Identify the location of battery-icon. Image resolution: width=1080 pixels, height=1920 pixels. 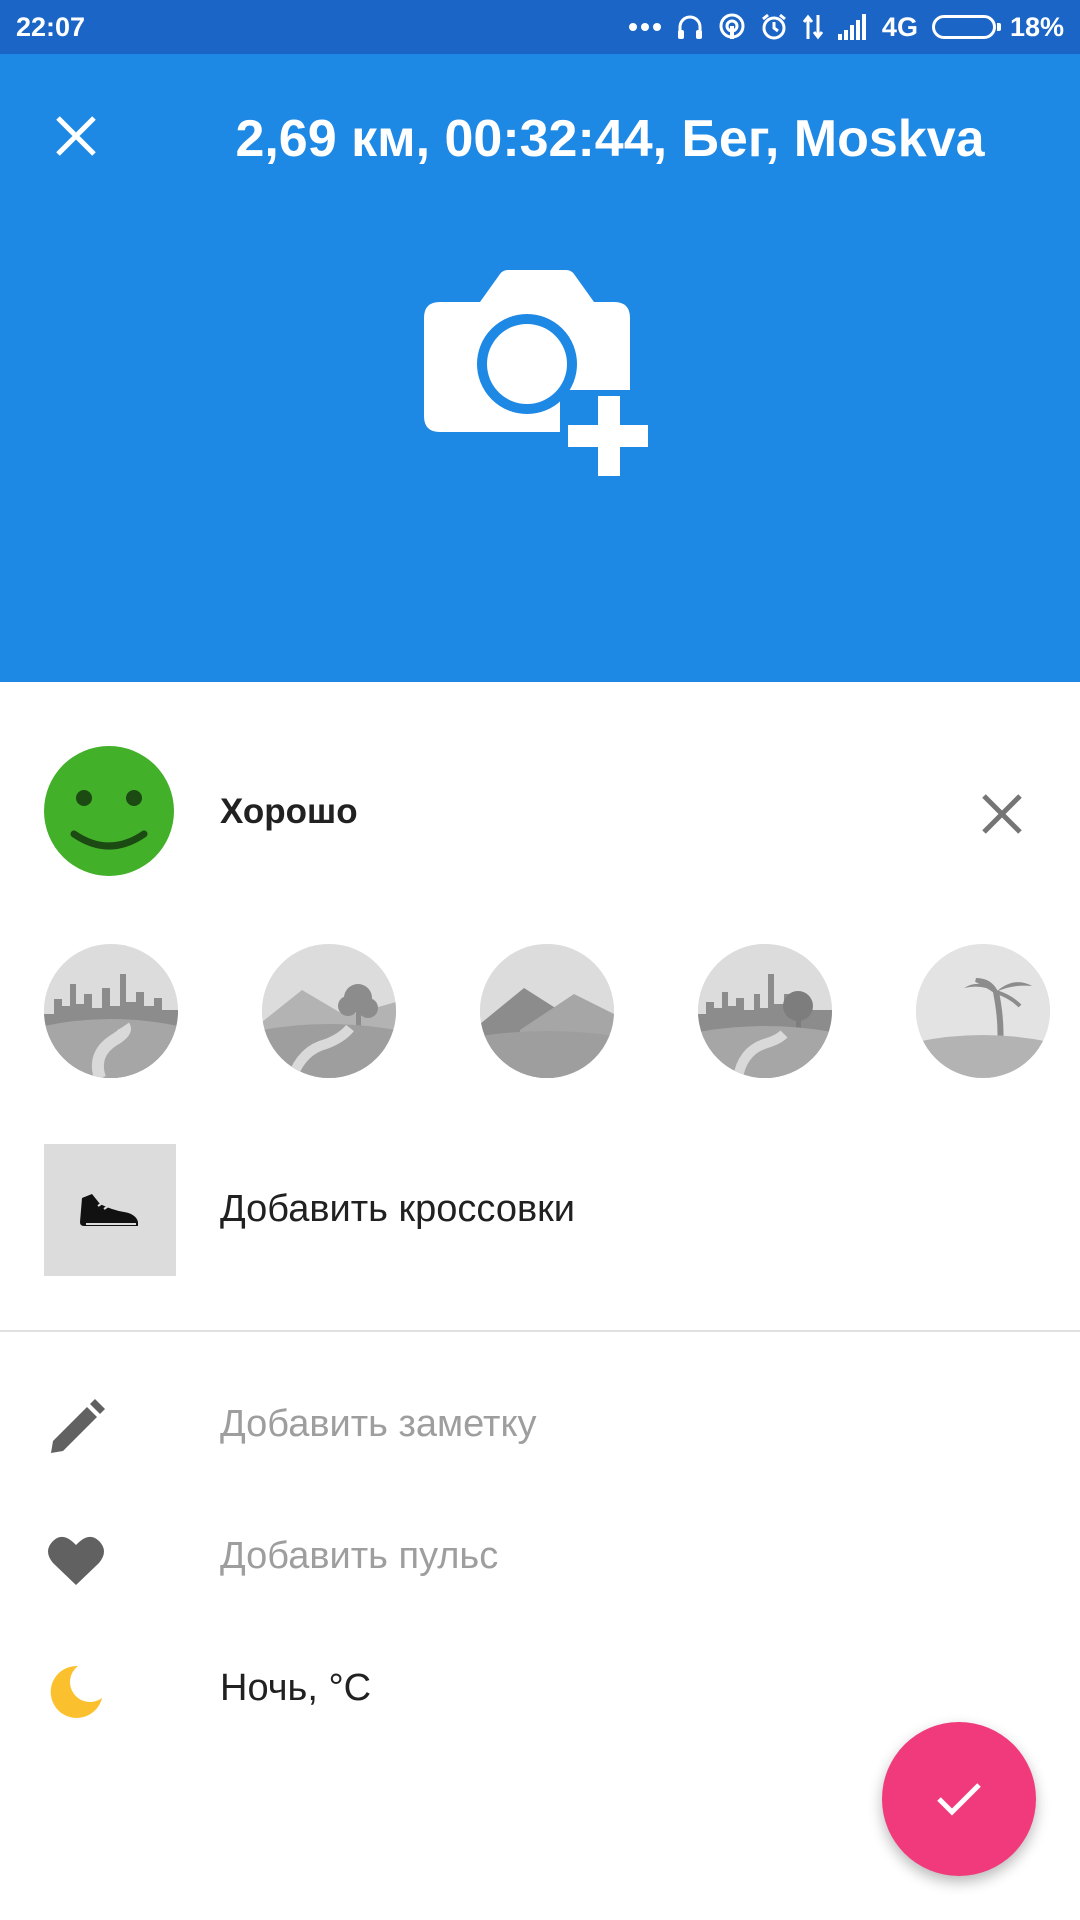
(966, 27).